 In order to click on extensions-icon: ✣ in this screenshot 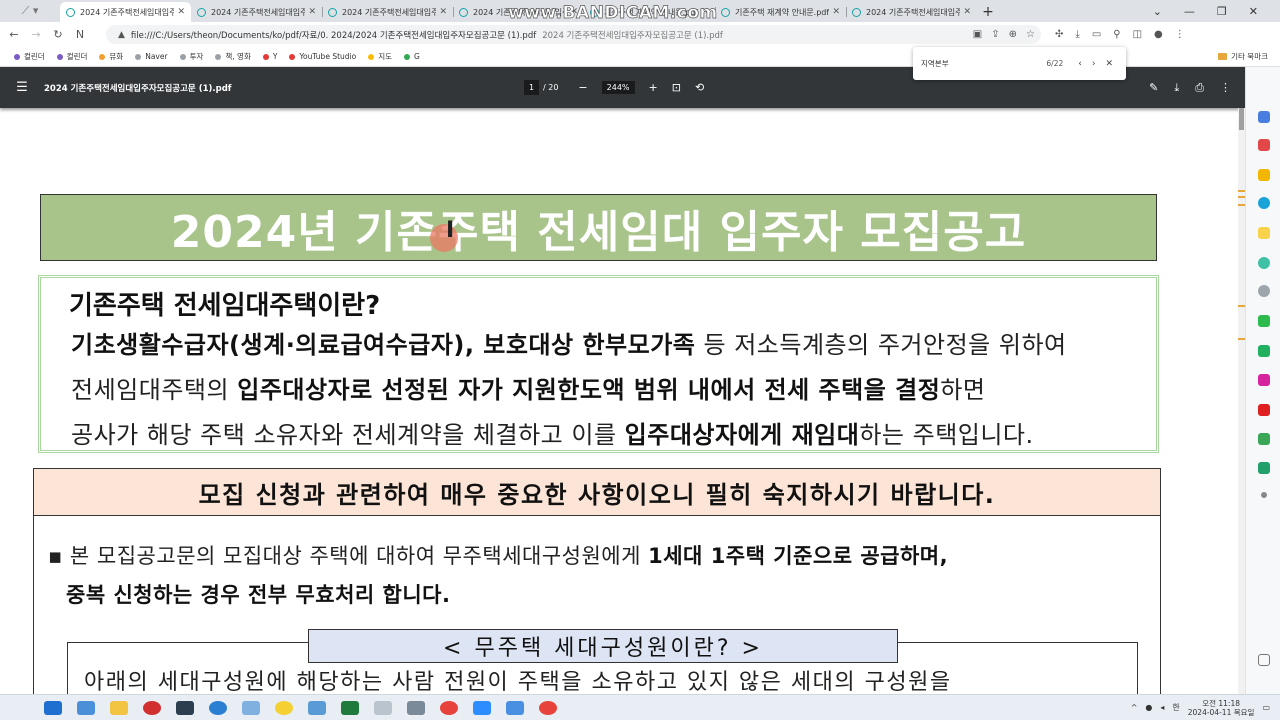, I will do `click(1059, 34)`.